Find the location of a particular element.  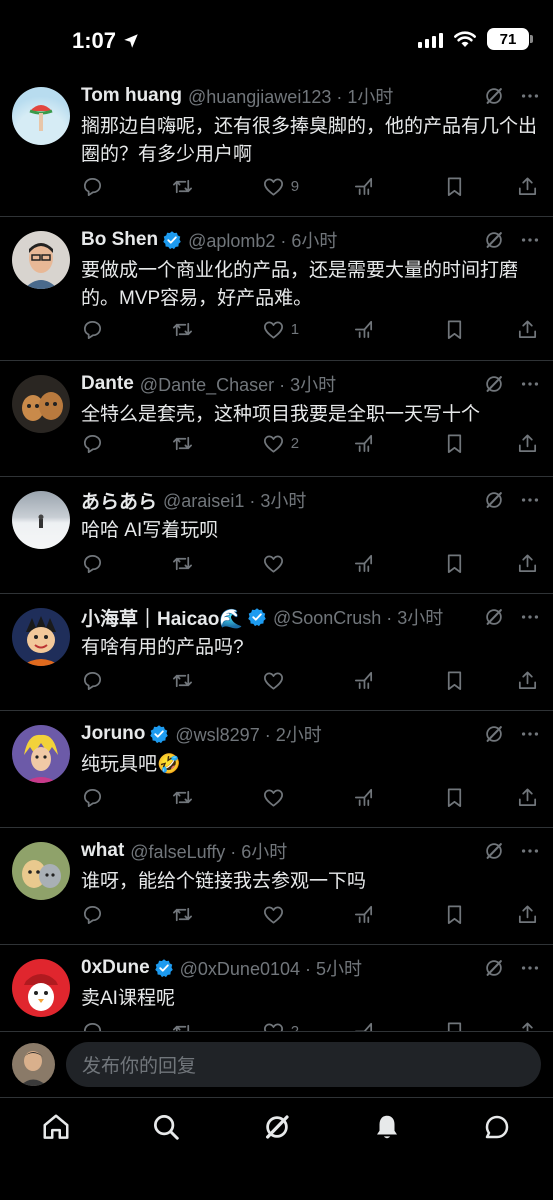

messages-icon is located at coordinates (497, 1127).